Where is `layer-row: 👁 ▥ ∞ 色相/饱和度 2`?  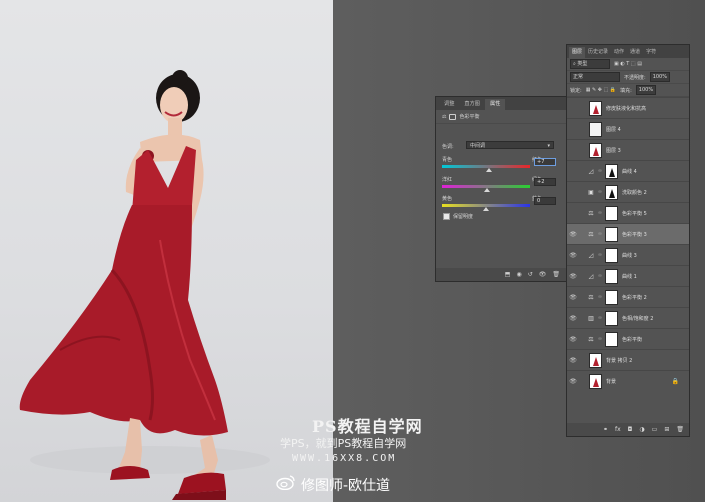 layer-row: 👁 ▥ ∞ 色相/饱和度 2 is located at coordinates (628, 317).